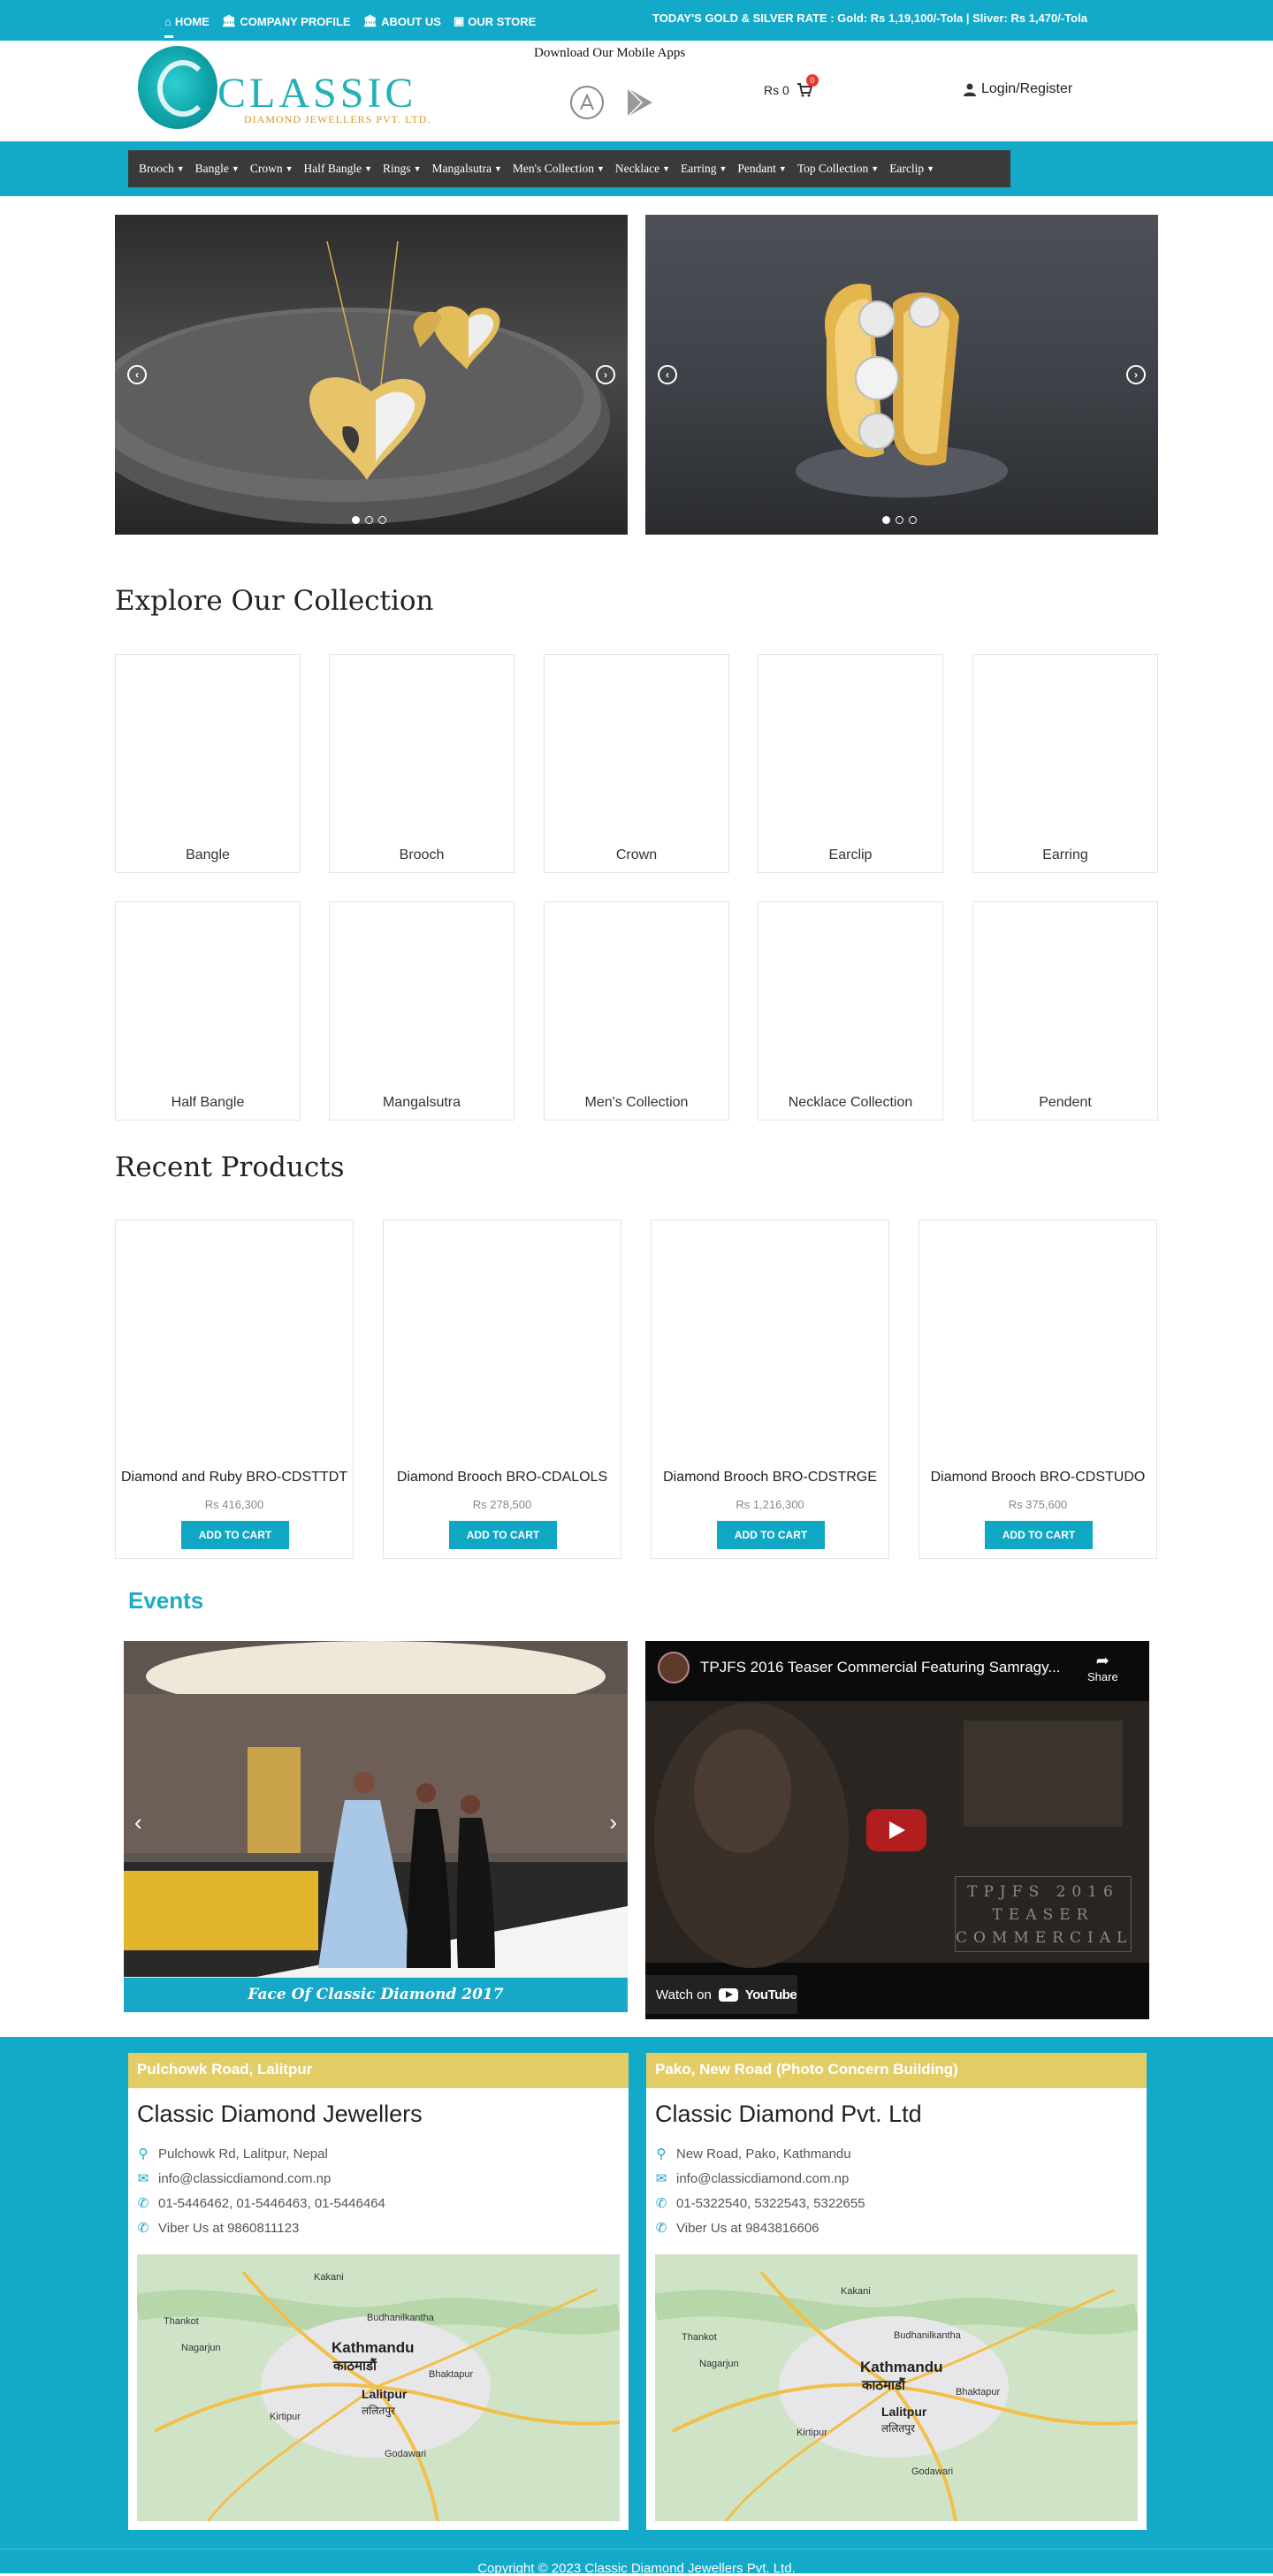 Image resolution: width=1273 pixels, height=2576 pixels. What do you see at coordinates (1018, 89) in the screenshot?
I see `login-register-link: Login/Register` at bounding box center [1018, 89].